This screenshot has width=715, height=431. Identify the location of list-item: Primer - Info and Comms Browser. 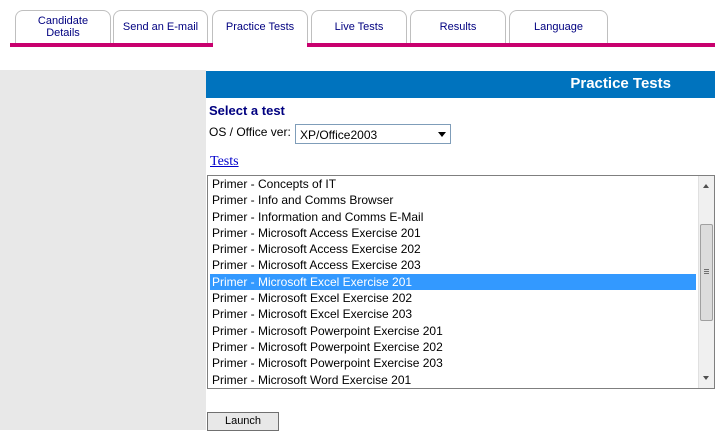
(453, 200).